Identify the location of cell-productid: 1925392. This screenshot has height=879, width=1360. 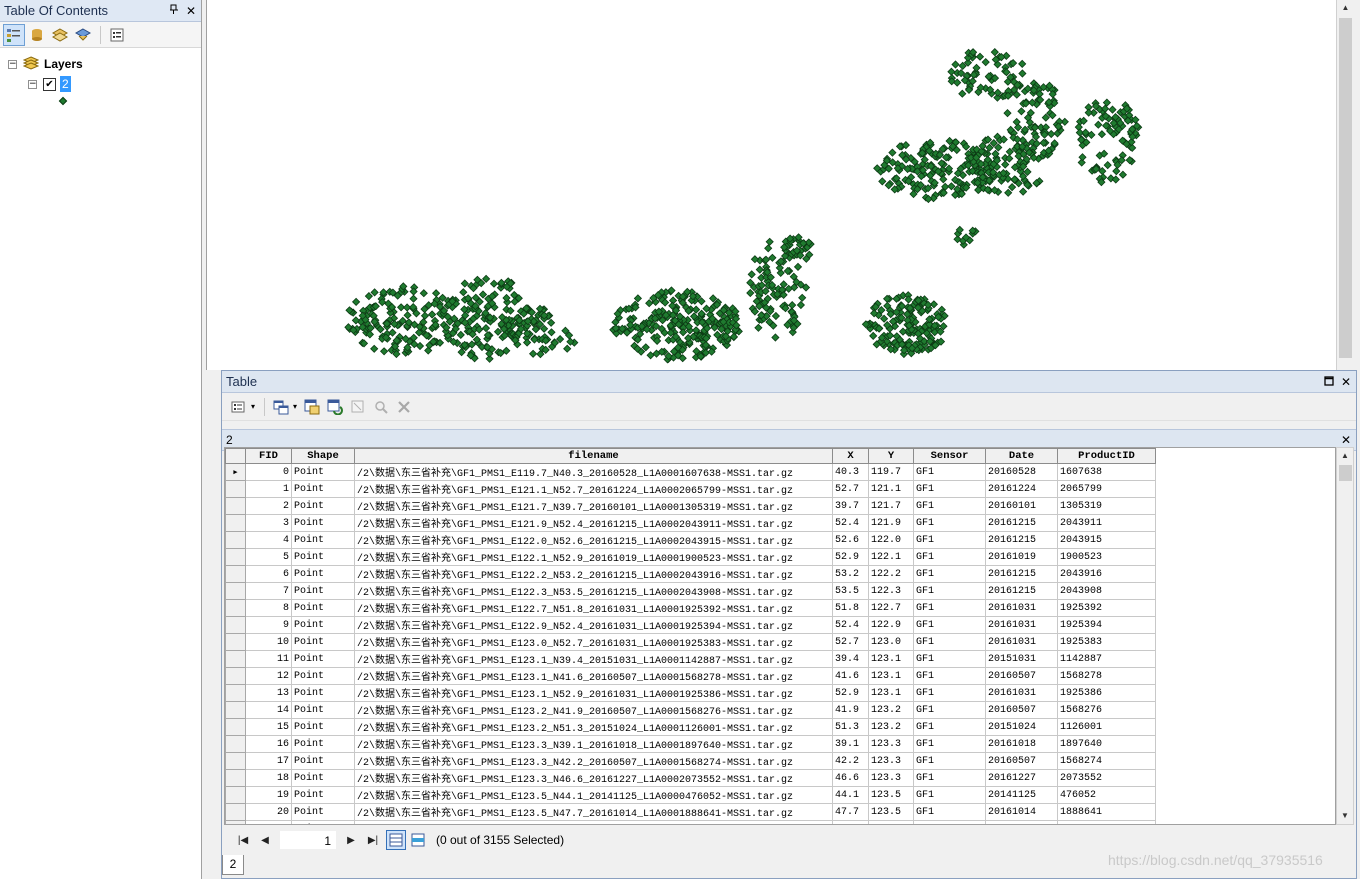
(1106, 608).